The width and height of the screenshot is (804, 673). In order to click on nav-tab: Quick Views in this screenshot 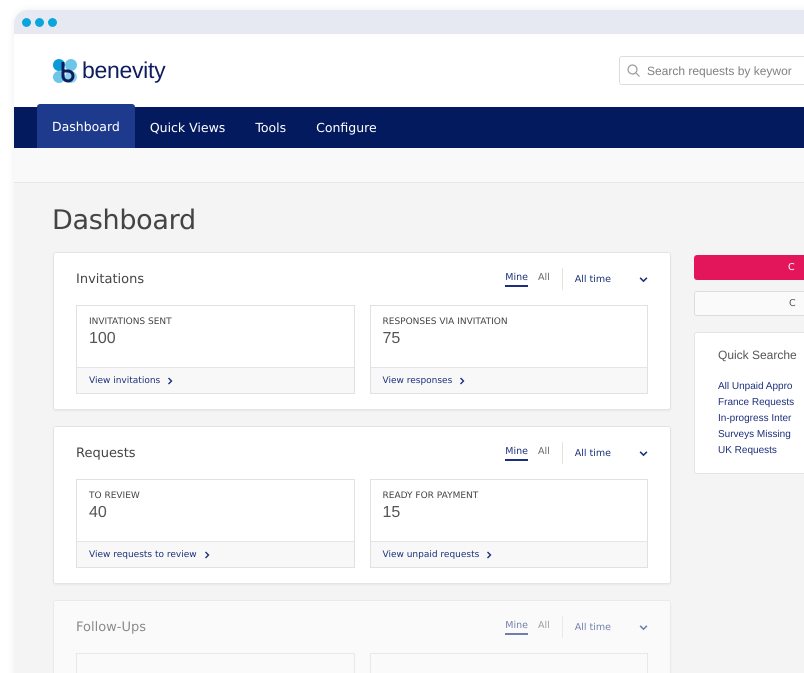, I will do `click(187, 127)`.